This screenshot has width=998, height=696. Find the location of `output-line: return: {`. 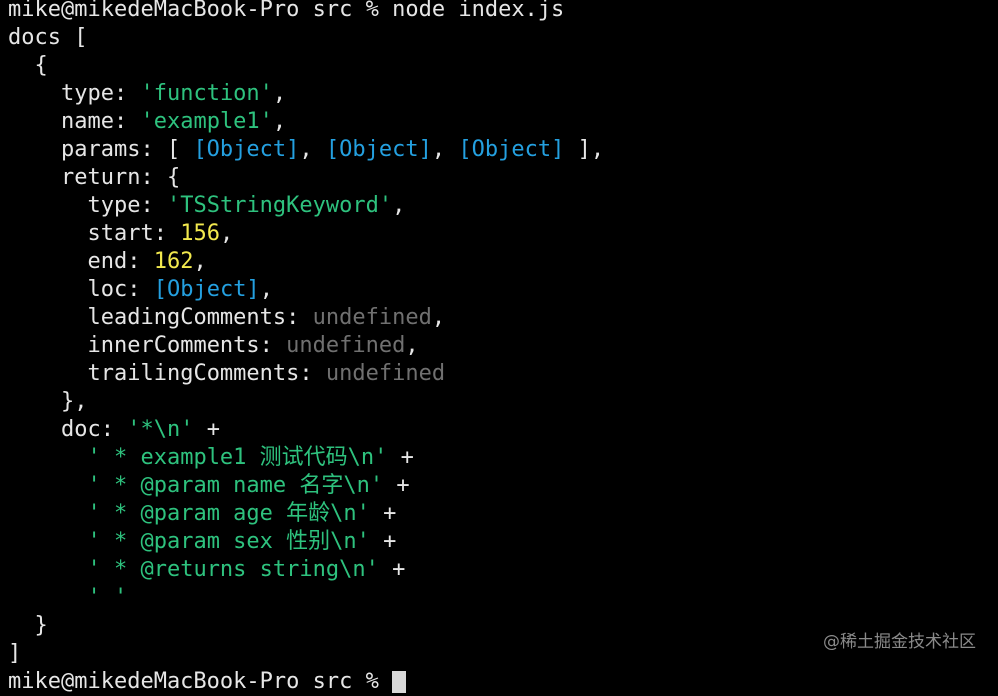

output-line: return: { is located at coordinates (498, 178).